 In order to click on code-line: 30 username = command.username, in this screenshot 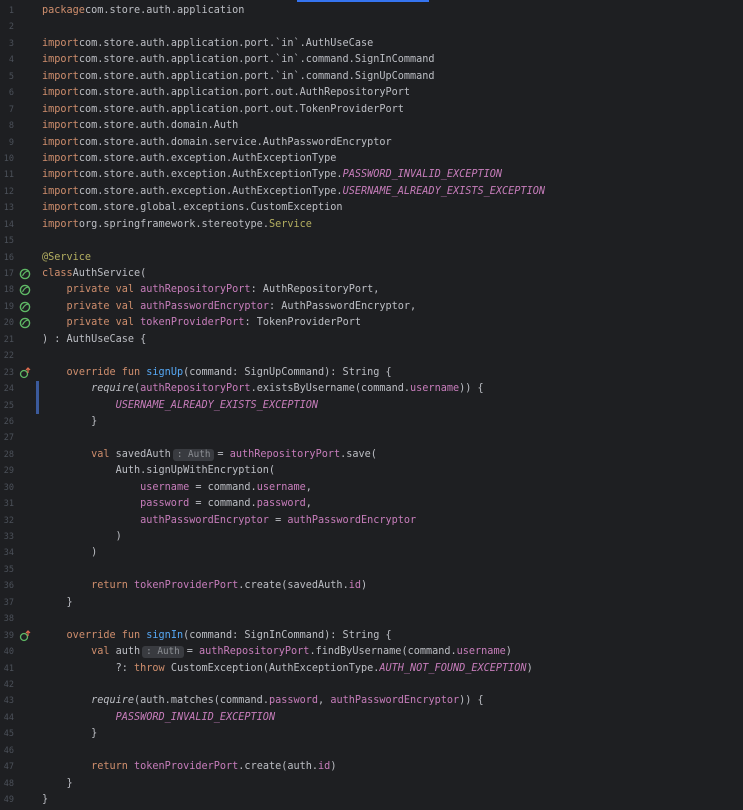, I will do `click(371, 488)`.